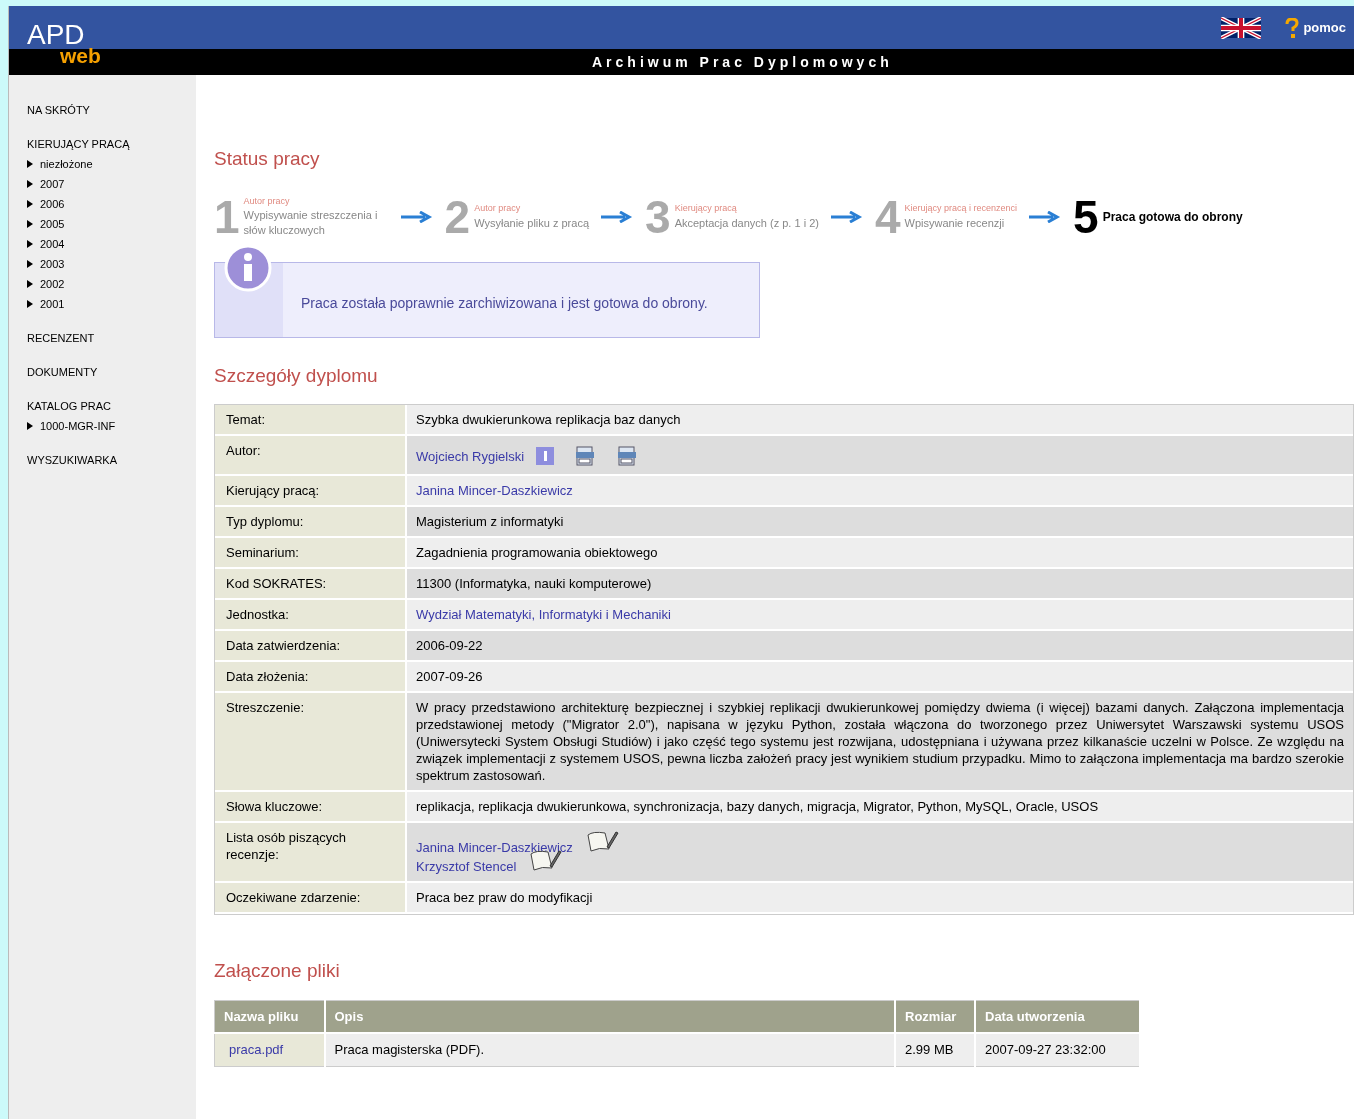 Image resolution: width=1354 pixels, height=1119 pixels. What do you see at coordinates (311, 614) in the screenshot?
I see `row-label: Jednostka:` at bounding box center [311, 614].